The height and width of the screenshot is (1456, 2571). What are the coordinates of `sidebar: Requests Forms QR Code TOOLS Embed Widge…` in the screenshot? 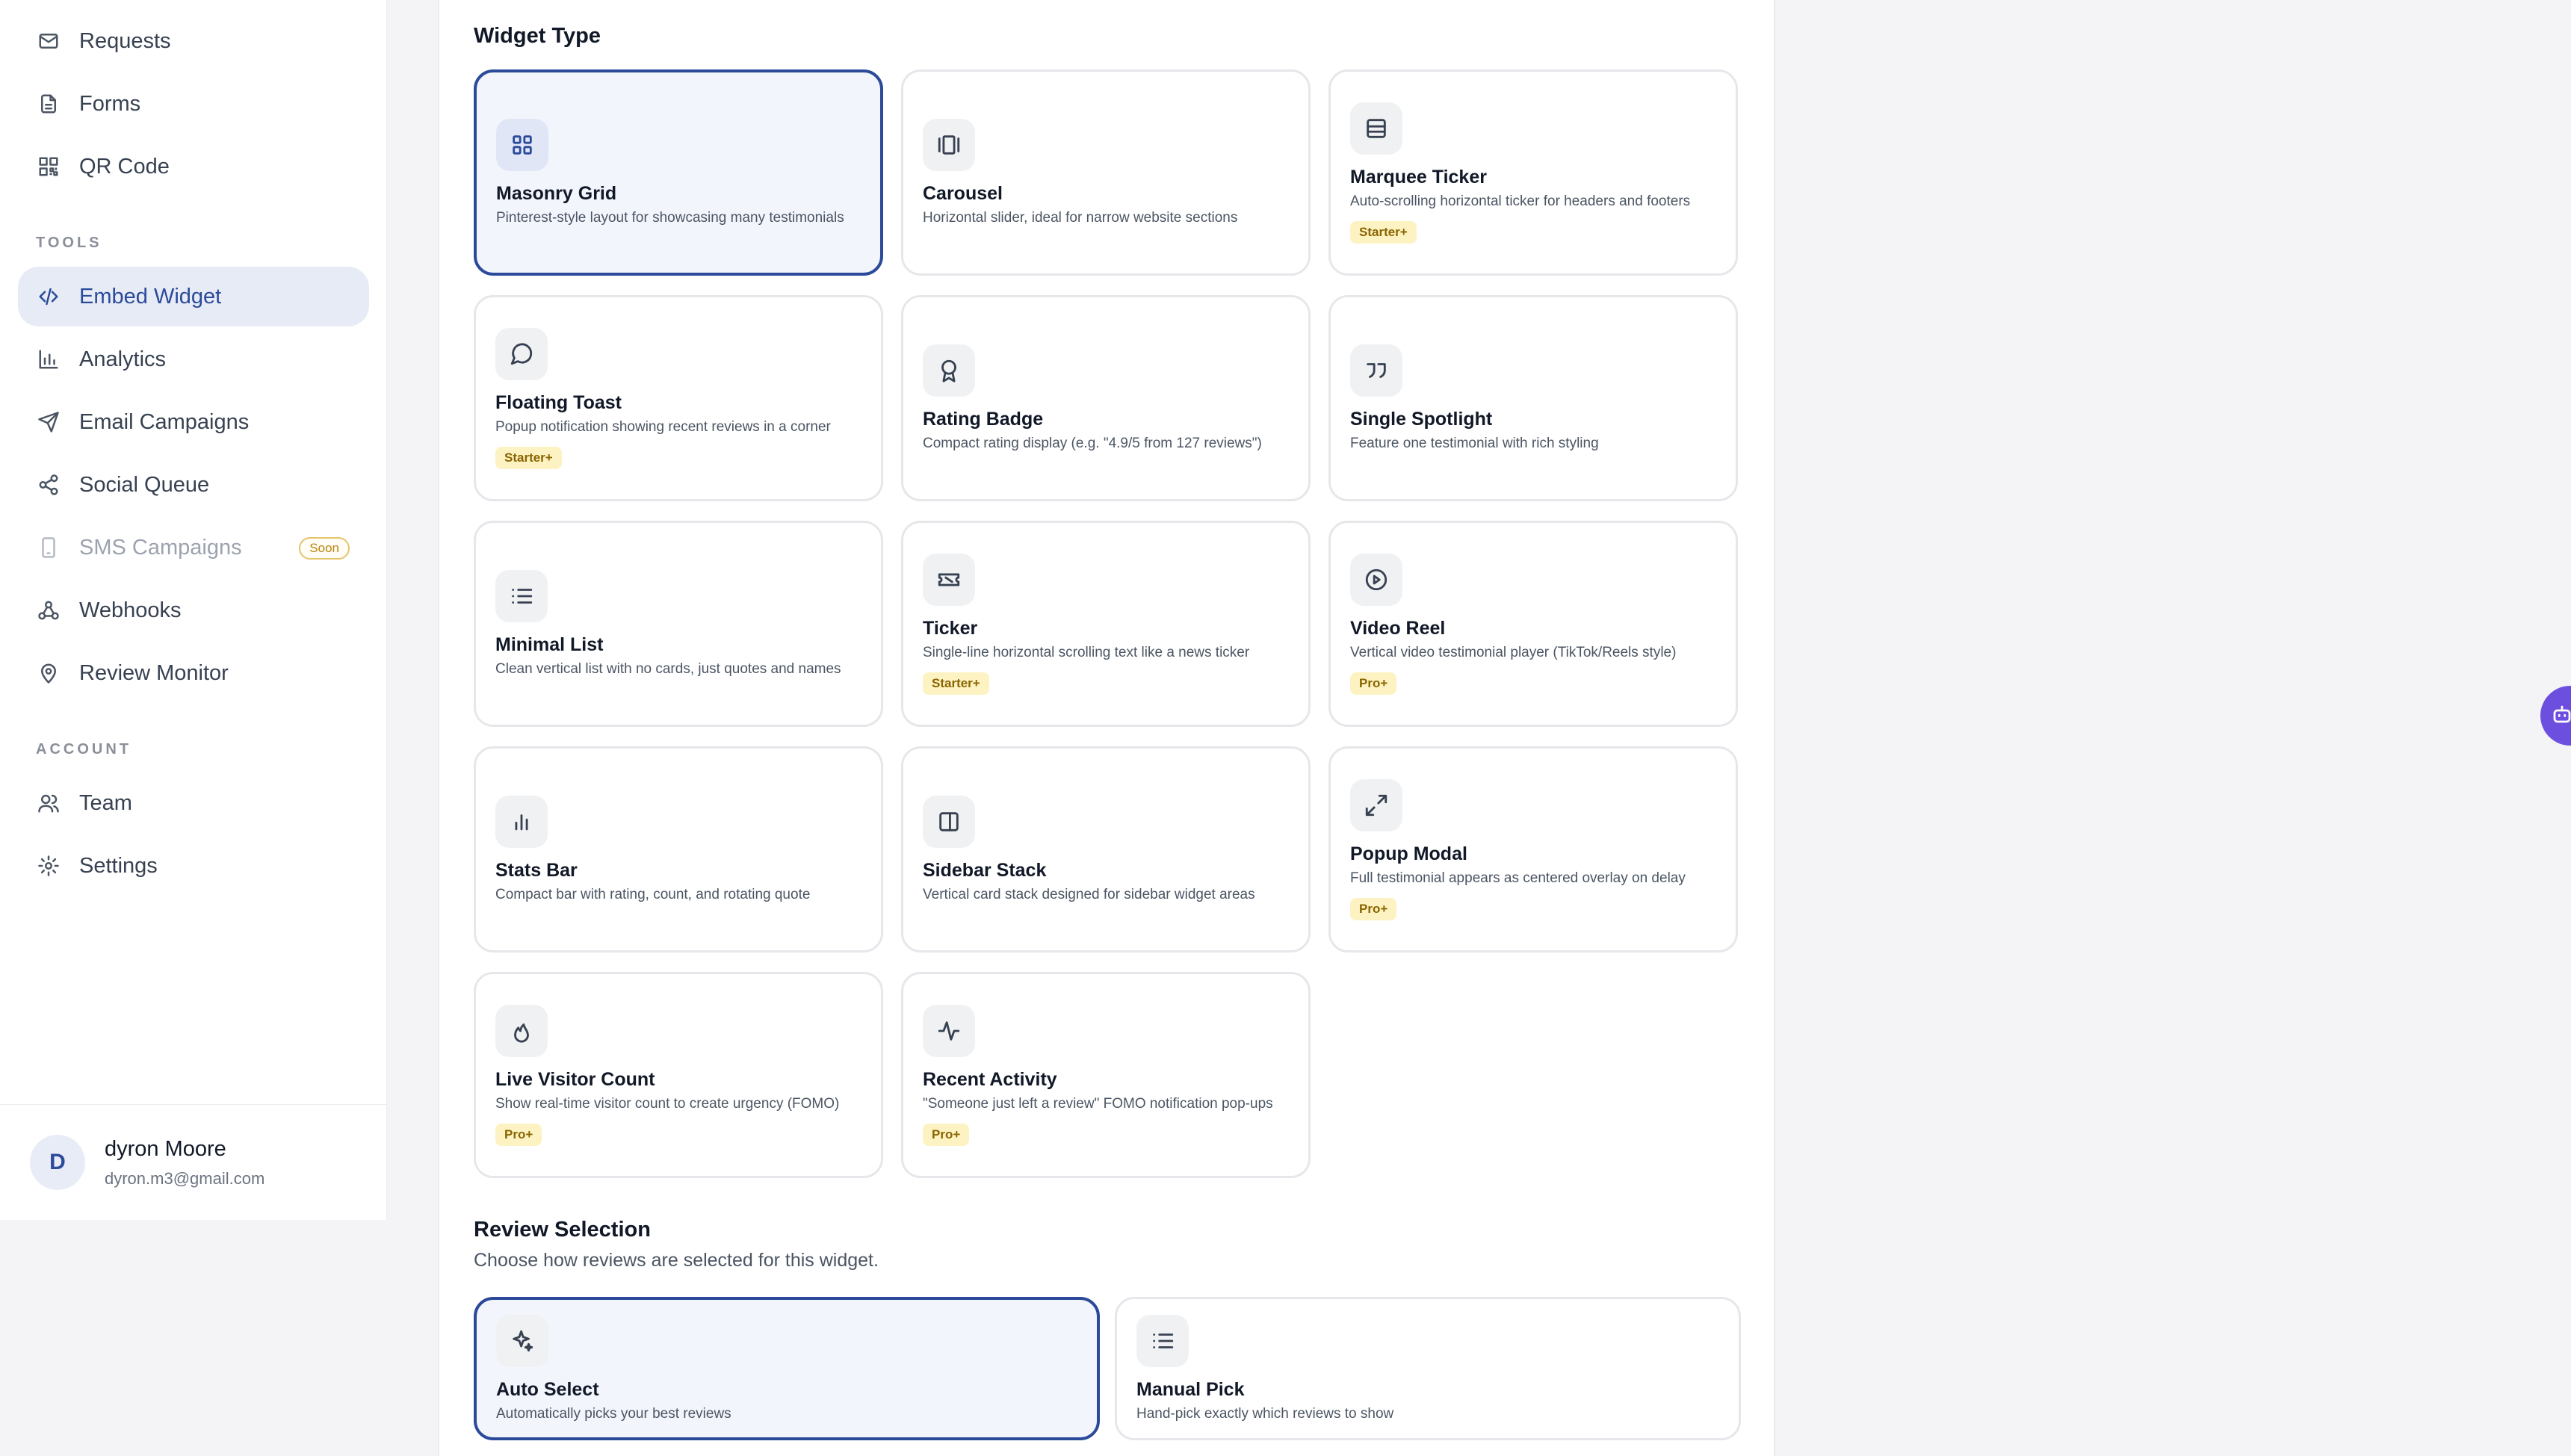 It's located at (194, 610).